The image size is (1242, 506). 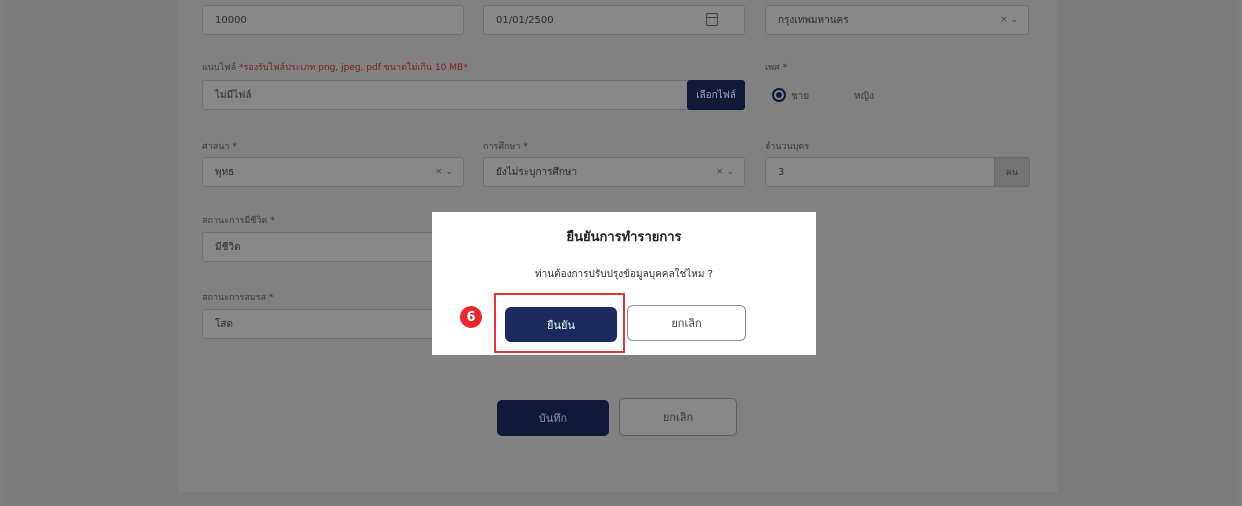 I want to click on date-value: 01/01/2500, so click(x=525, y=20).